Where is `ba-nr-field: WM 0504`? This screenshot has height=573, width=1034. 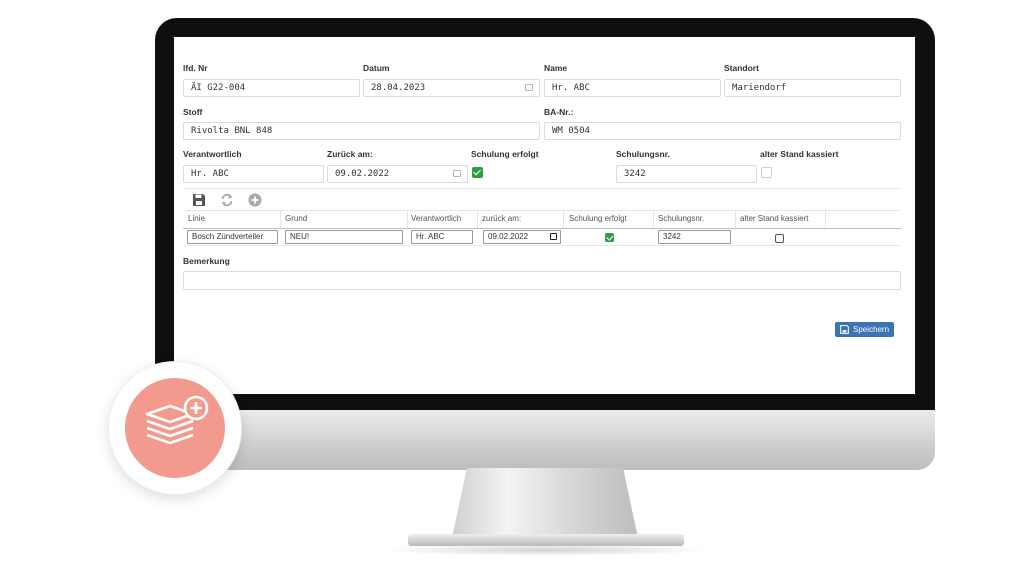
ba-nr-field: WM 0504 is located at coordinates (722, 131).